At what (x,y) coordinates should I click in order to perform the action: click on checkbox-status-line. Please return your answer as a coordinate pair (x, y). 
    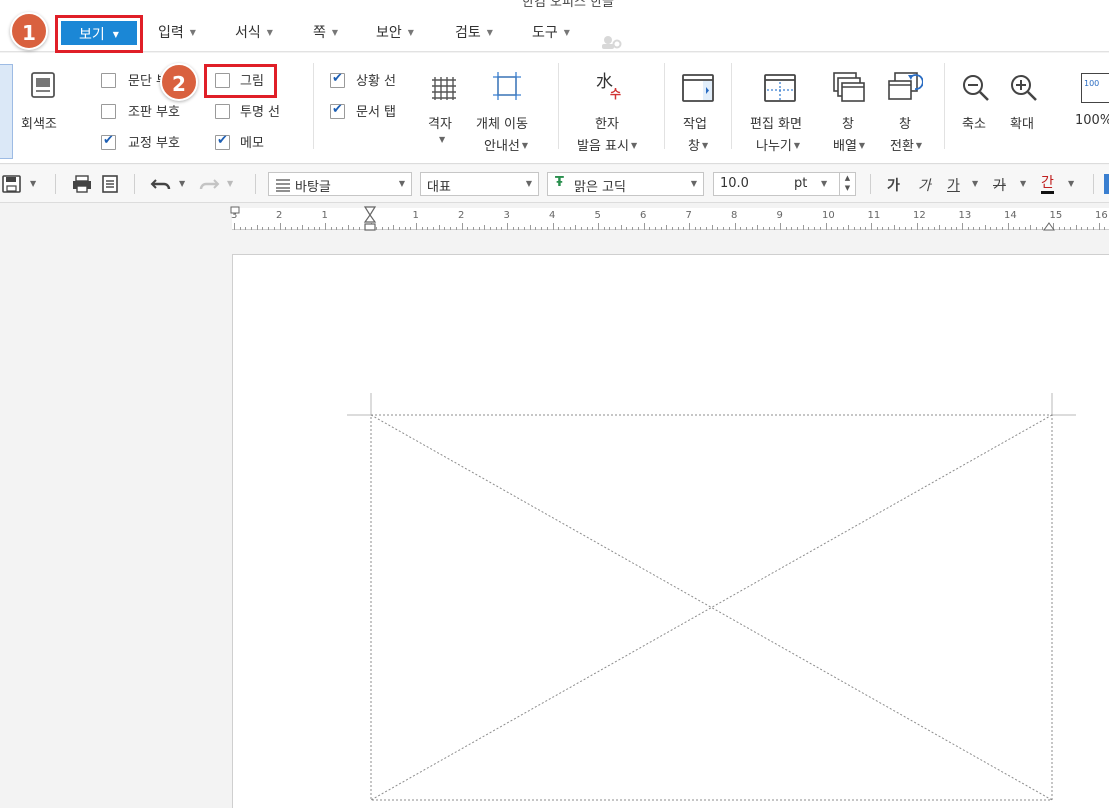
    Looking at the image, I should click on (337, 79).